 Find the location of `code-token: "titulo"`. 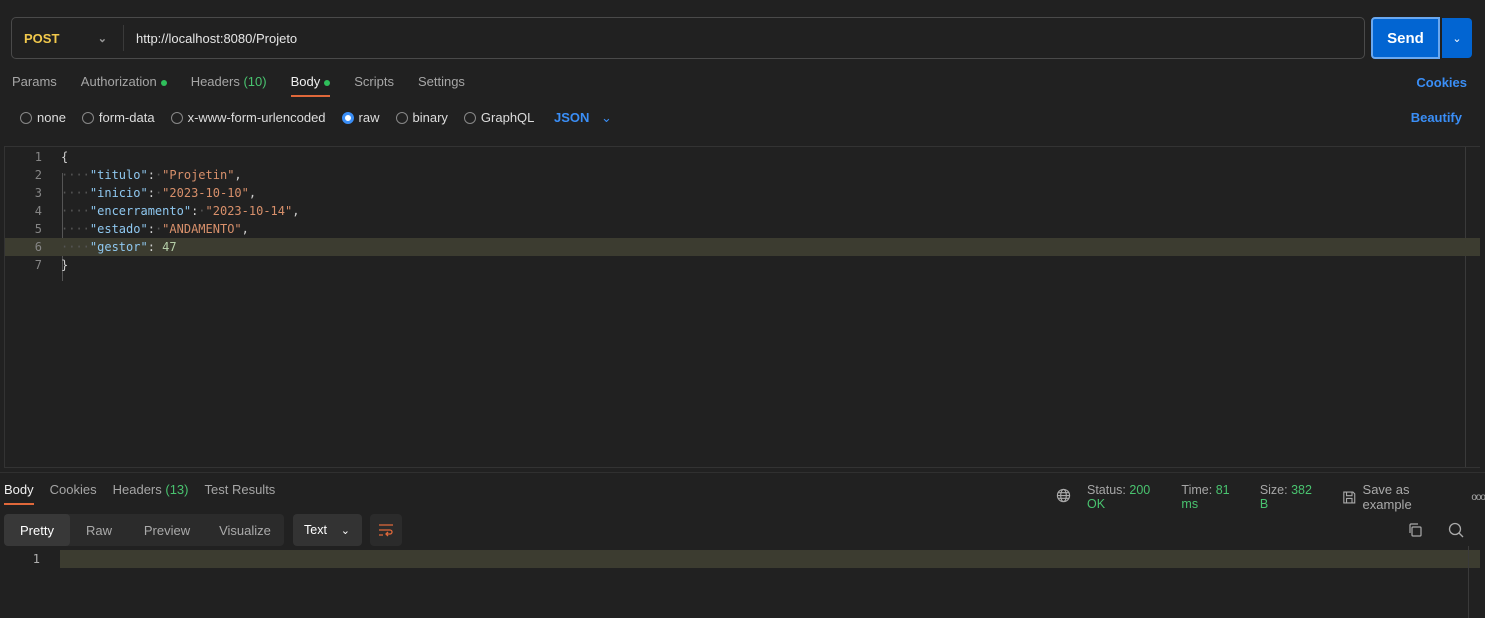

code-token: "titulo" is located at coordinates (118, 175).